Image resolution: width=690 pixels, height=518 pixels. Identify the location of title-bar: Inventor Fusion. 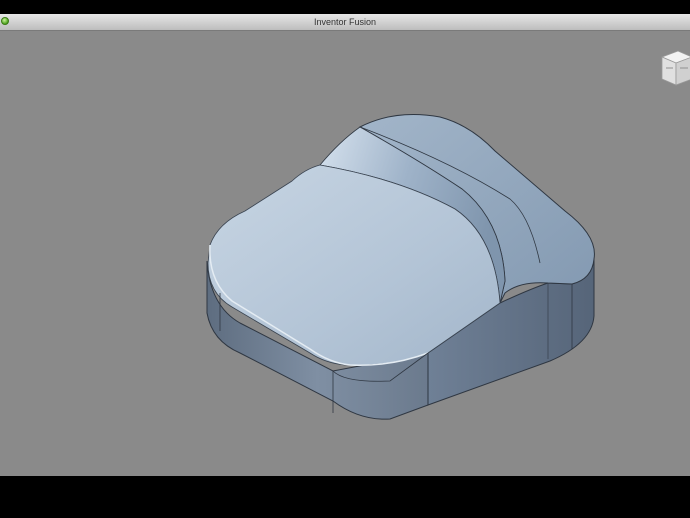
(345, 22).